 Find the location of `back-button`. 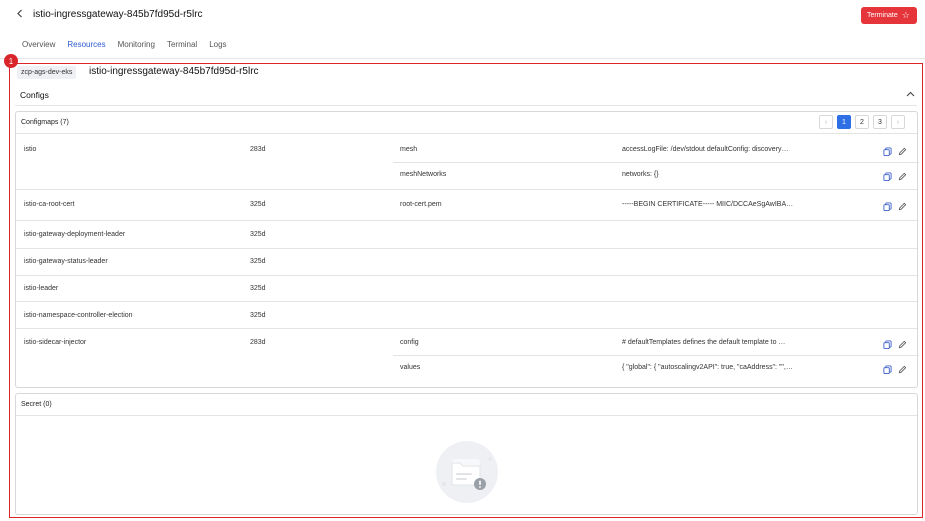

back-button is located at coordinates (20, 15).